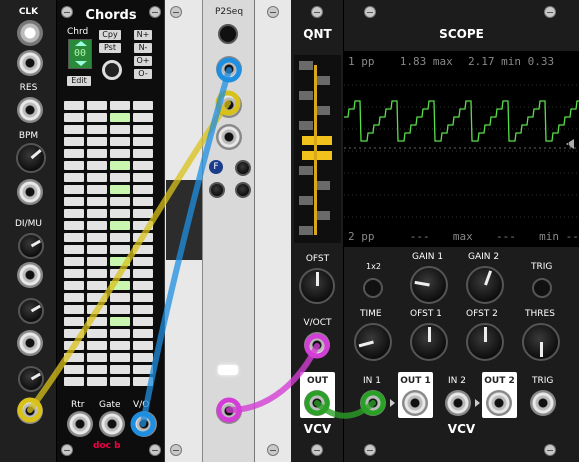  I want to click on p2seq-output-jack, so click(229, 411).